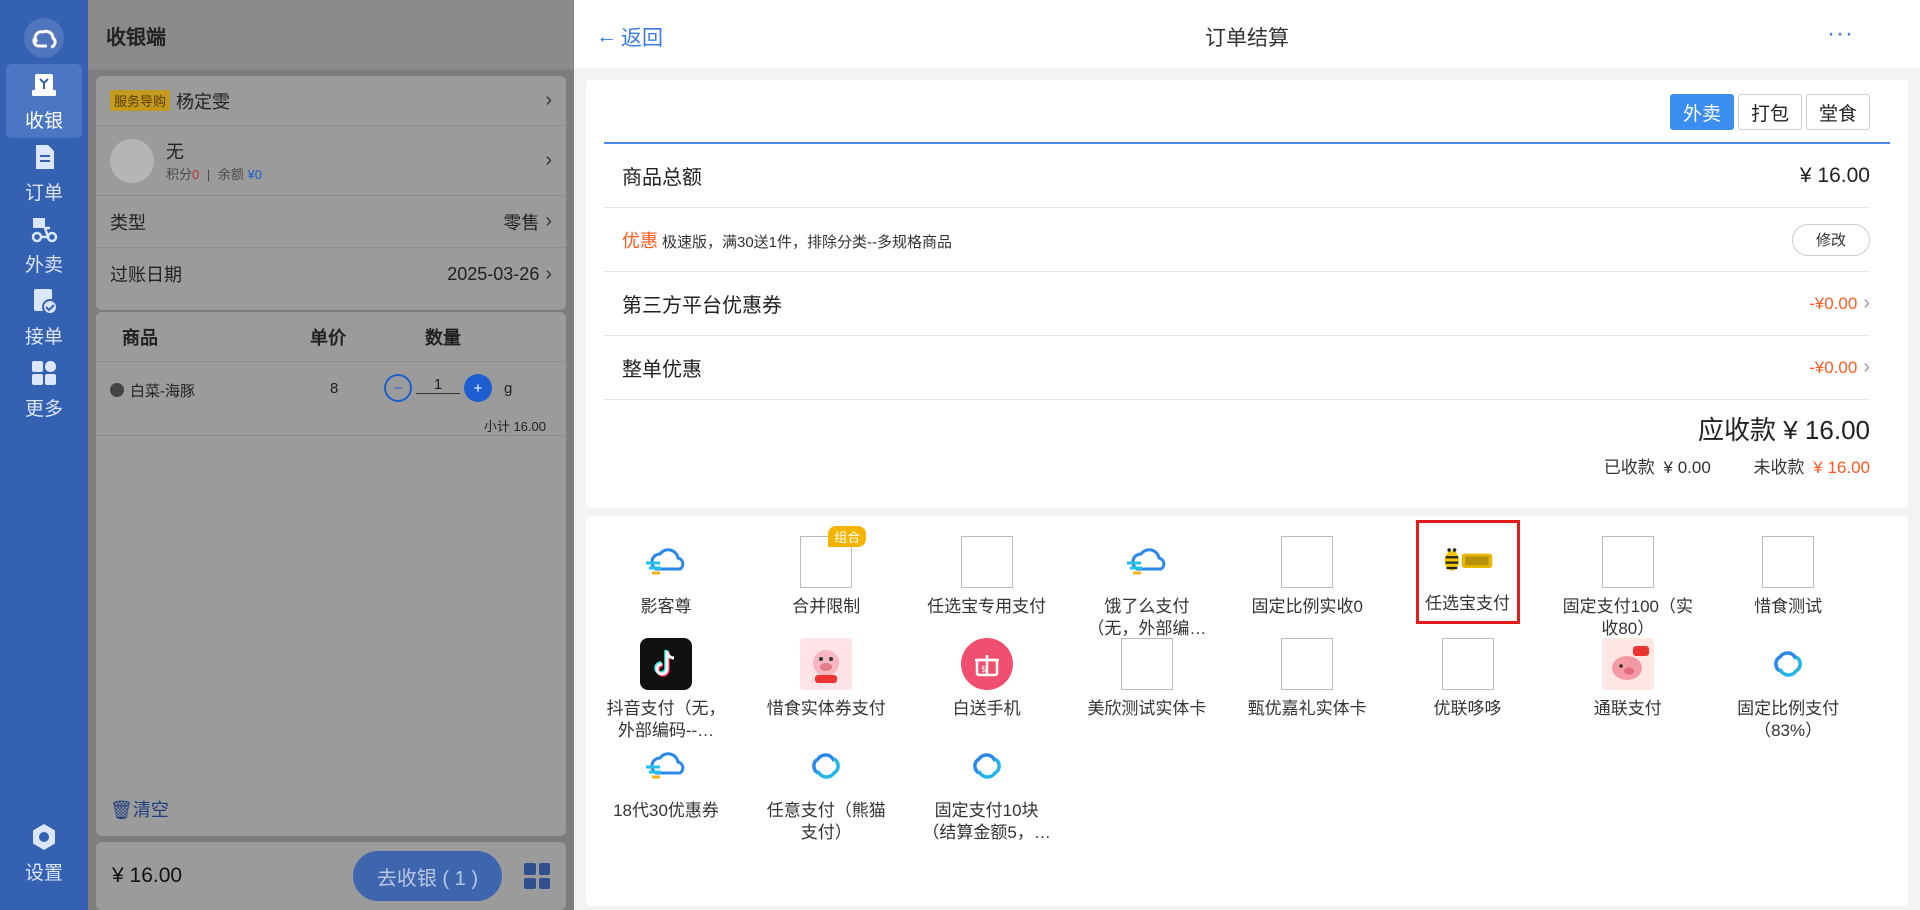  I want to click on date-value: 2025-03-26, so click(493, 273).